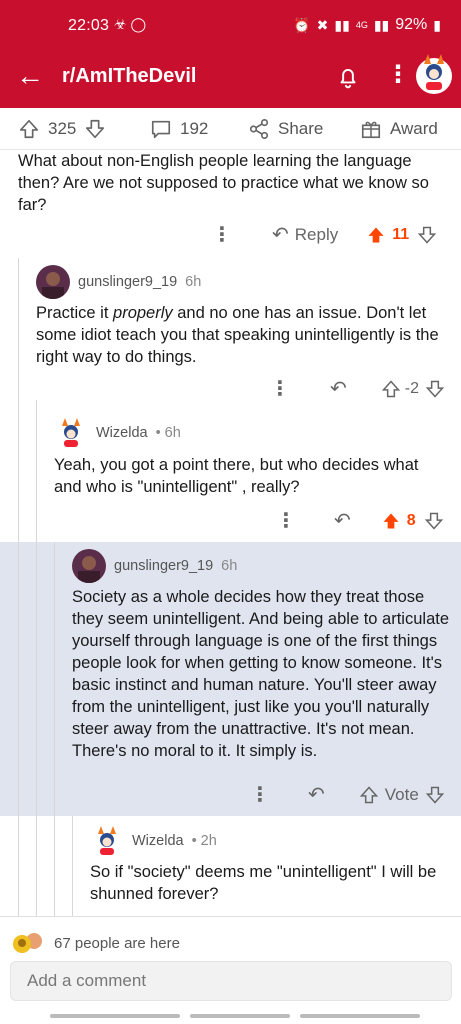 The image size is (461, 1024). Describe the element at coordinates (194, 128) in the screenshot. I see `comment-count: 192` at that location.